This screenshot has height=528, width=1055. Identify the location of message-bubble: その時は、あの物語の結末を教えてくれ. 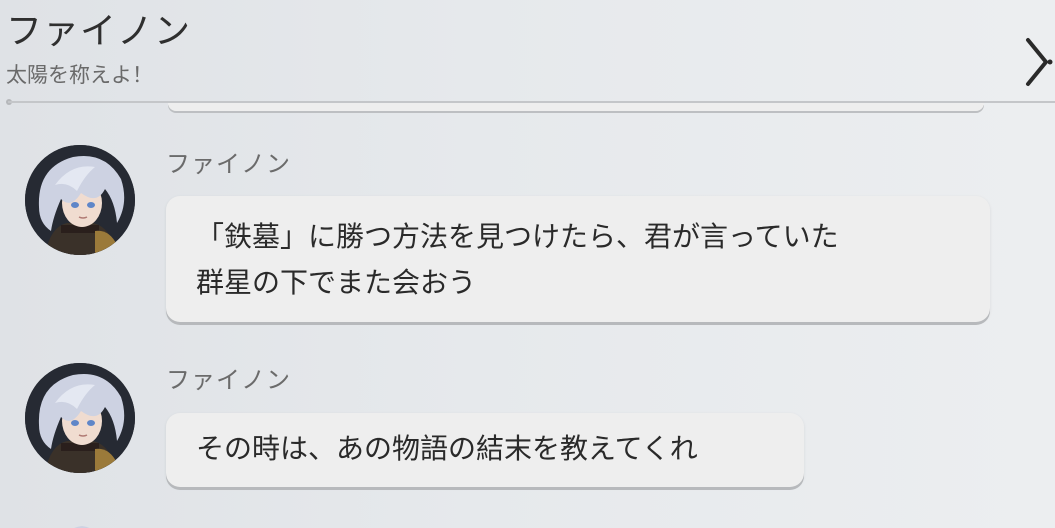
(485, 450).